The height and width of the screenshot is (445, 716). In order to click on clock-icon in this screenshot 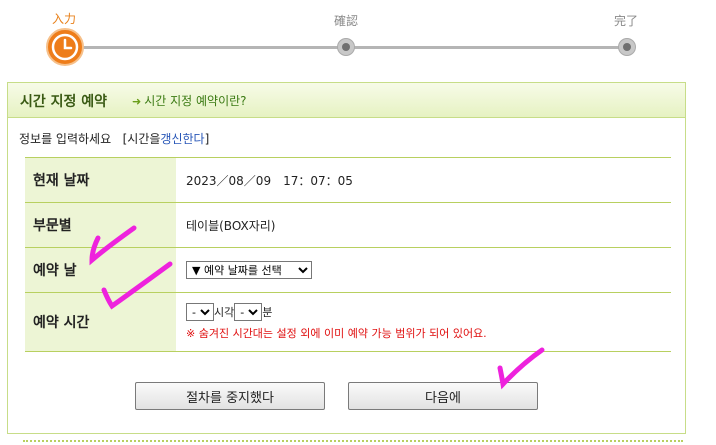, I will do `click(65, 47)`.